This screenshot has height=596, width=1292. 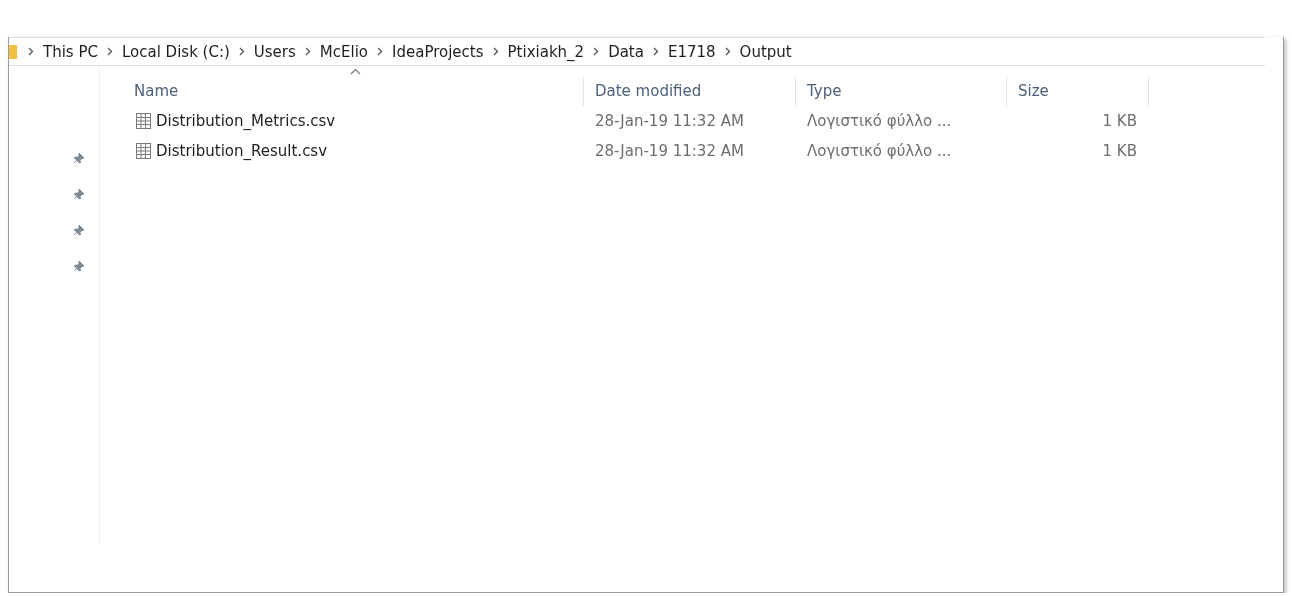 What do you see at coordinates (246, 121) in the screenshot?
I see `file-name: Distribution_Metrics.csv` at bounding box center [246, 121].